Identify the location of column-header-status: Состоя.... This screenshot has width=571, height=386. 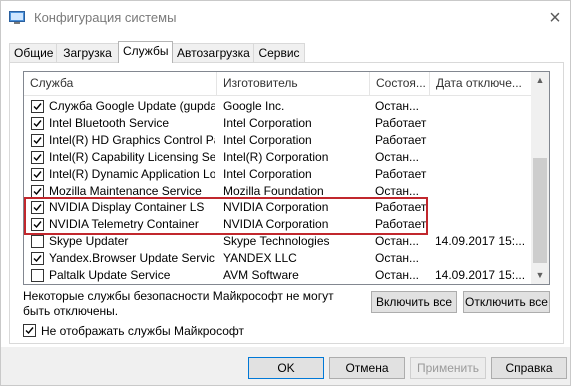
(399, 83).